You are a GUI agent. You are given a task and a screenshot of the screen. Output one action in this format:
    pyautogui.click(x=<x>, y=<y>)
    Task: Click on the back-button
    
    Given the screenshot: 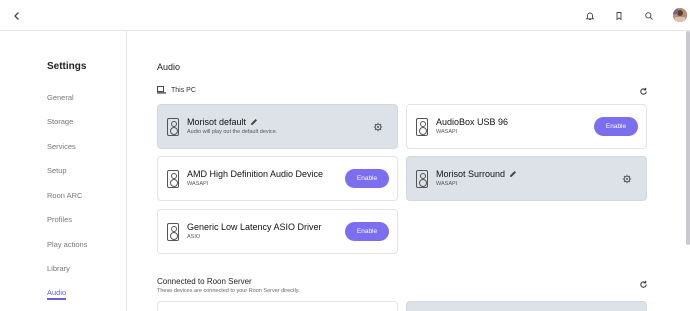 What is the action you would take?
    pyautogui.click(x=17, y=16)
    